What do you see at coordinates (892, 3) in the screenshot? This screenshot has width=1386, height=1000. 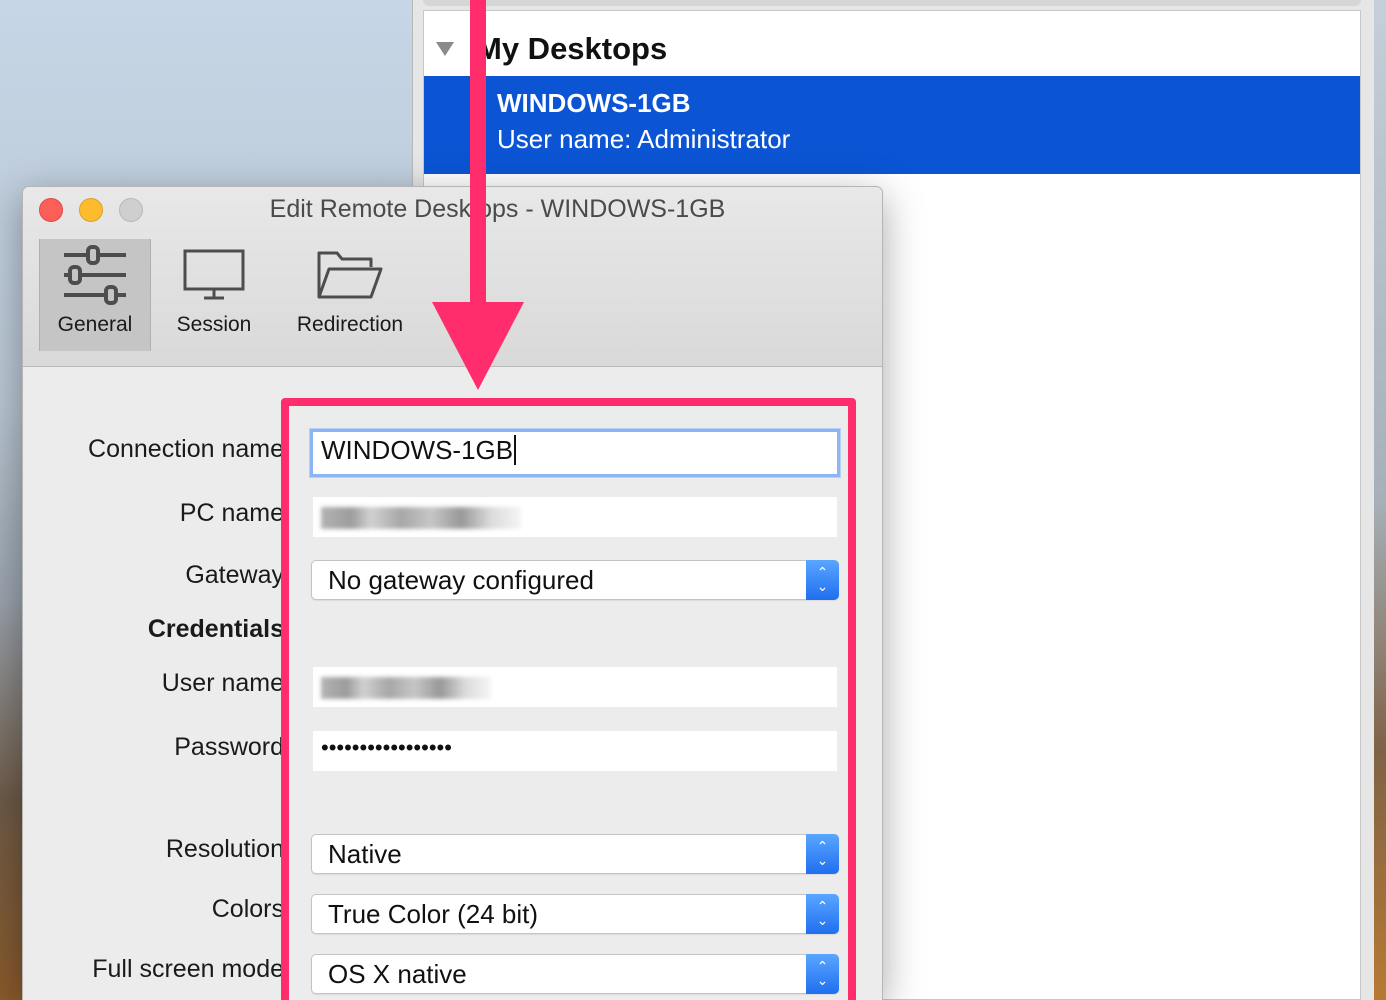 I see `main-window-toolbar-edge` at bounding box center [892, 3].